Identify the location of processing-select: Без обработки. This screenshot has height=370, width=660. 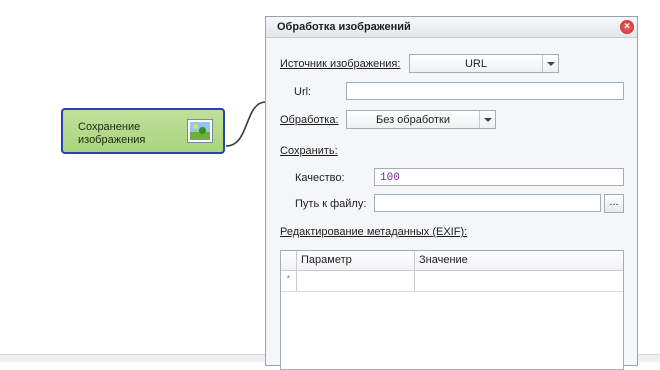
(421, 119).